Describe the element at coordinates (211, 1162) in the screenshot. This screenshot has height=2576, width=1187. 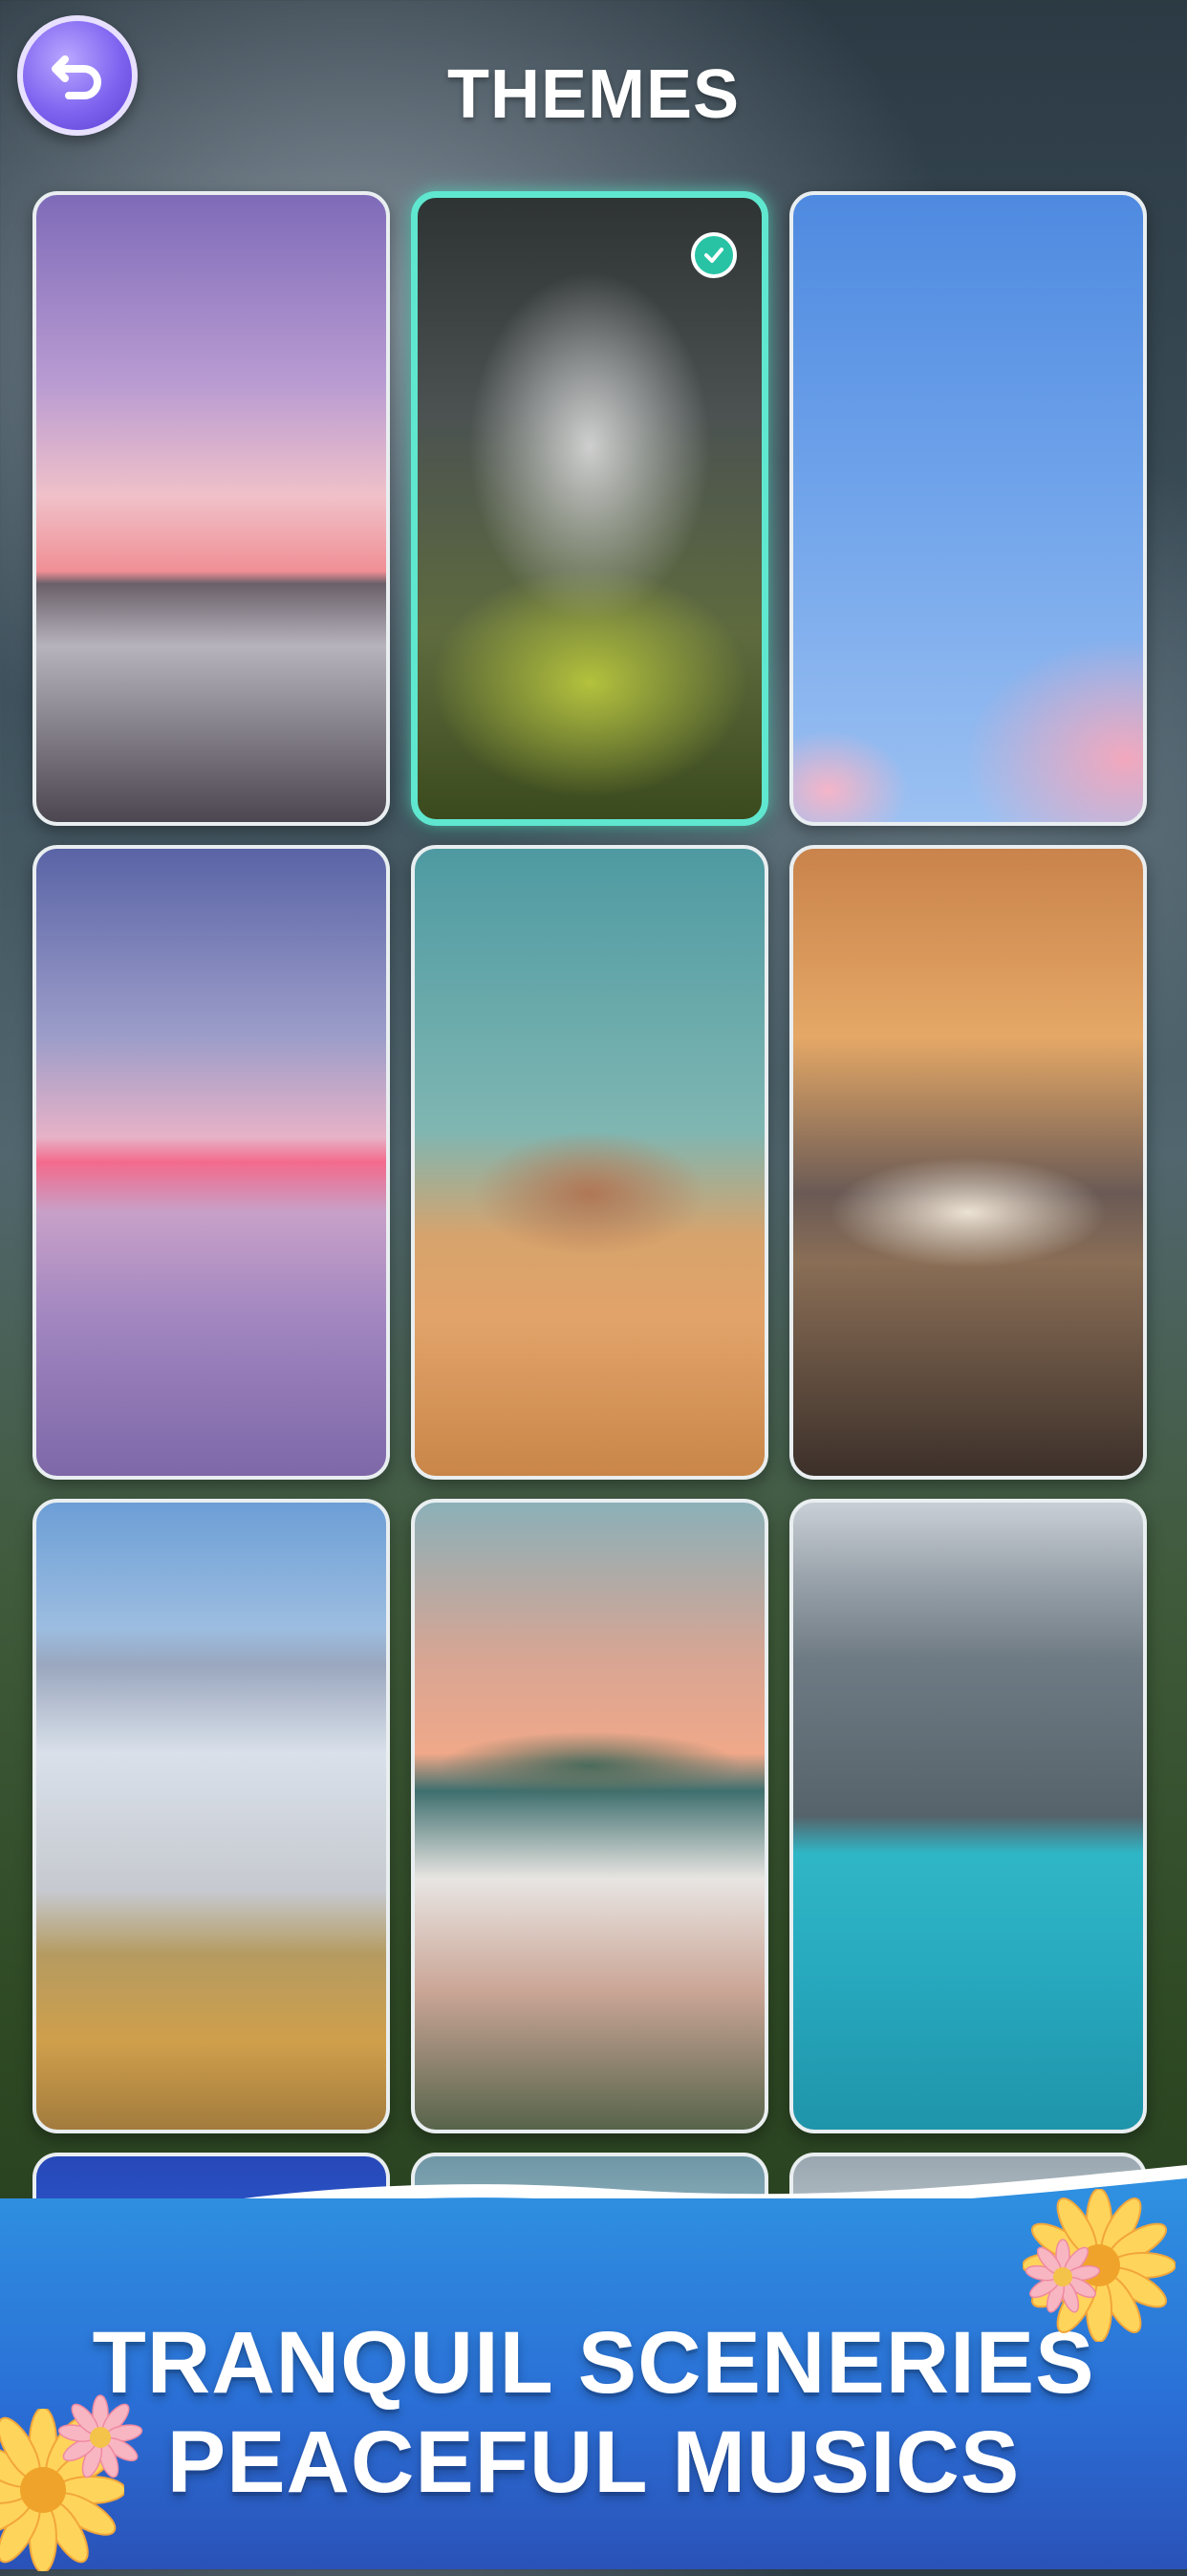
I see `theme-card-sea-of-clouds` at that location.